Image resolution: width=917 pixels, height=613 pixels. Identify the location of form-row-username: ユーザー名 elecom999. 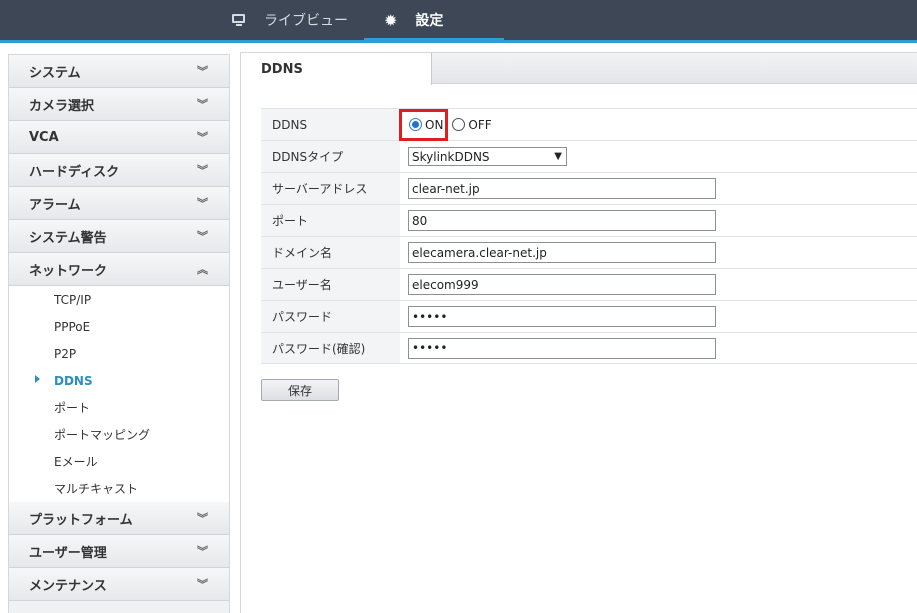
(589, 284).